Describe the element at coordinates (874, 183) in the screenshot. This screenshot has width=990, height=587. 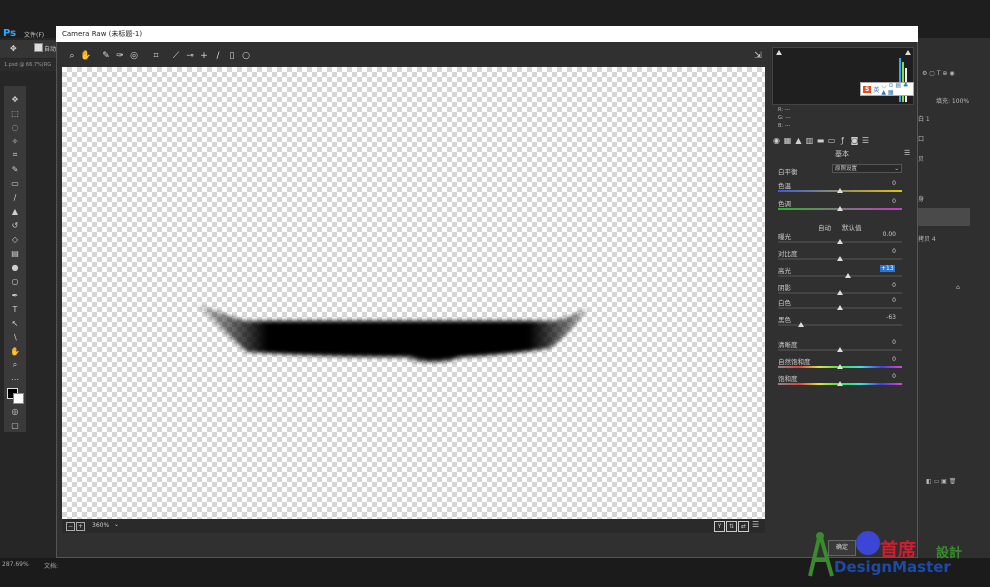
I see `temperature-value: 0` at that location.